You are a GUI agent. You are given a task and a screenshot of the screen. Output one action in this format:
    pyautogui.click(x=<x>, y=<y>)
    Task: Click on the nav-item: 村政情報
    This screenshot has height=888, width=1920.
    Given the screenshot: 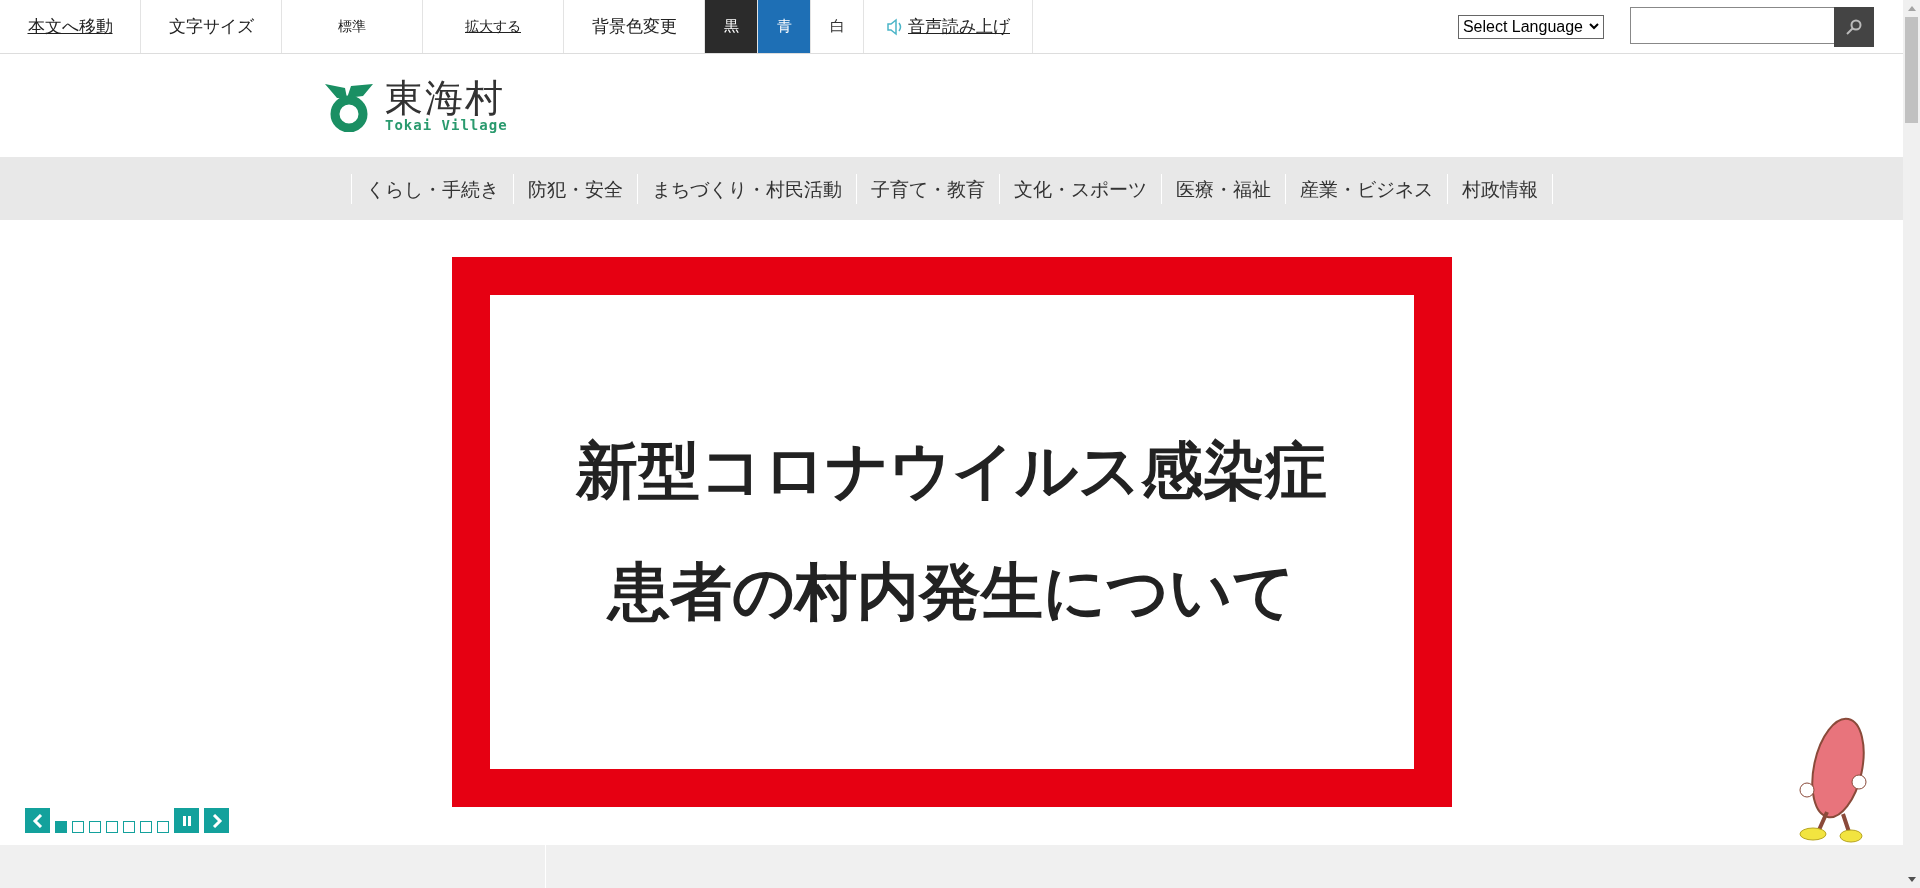 What is the action you would take?
    pyautogui.click(x=1499, y=188)
    